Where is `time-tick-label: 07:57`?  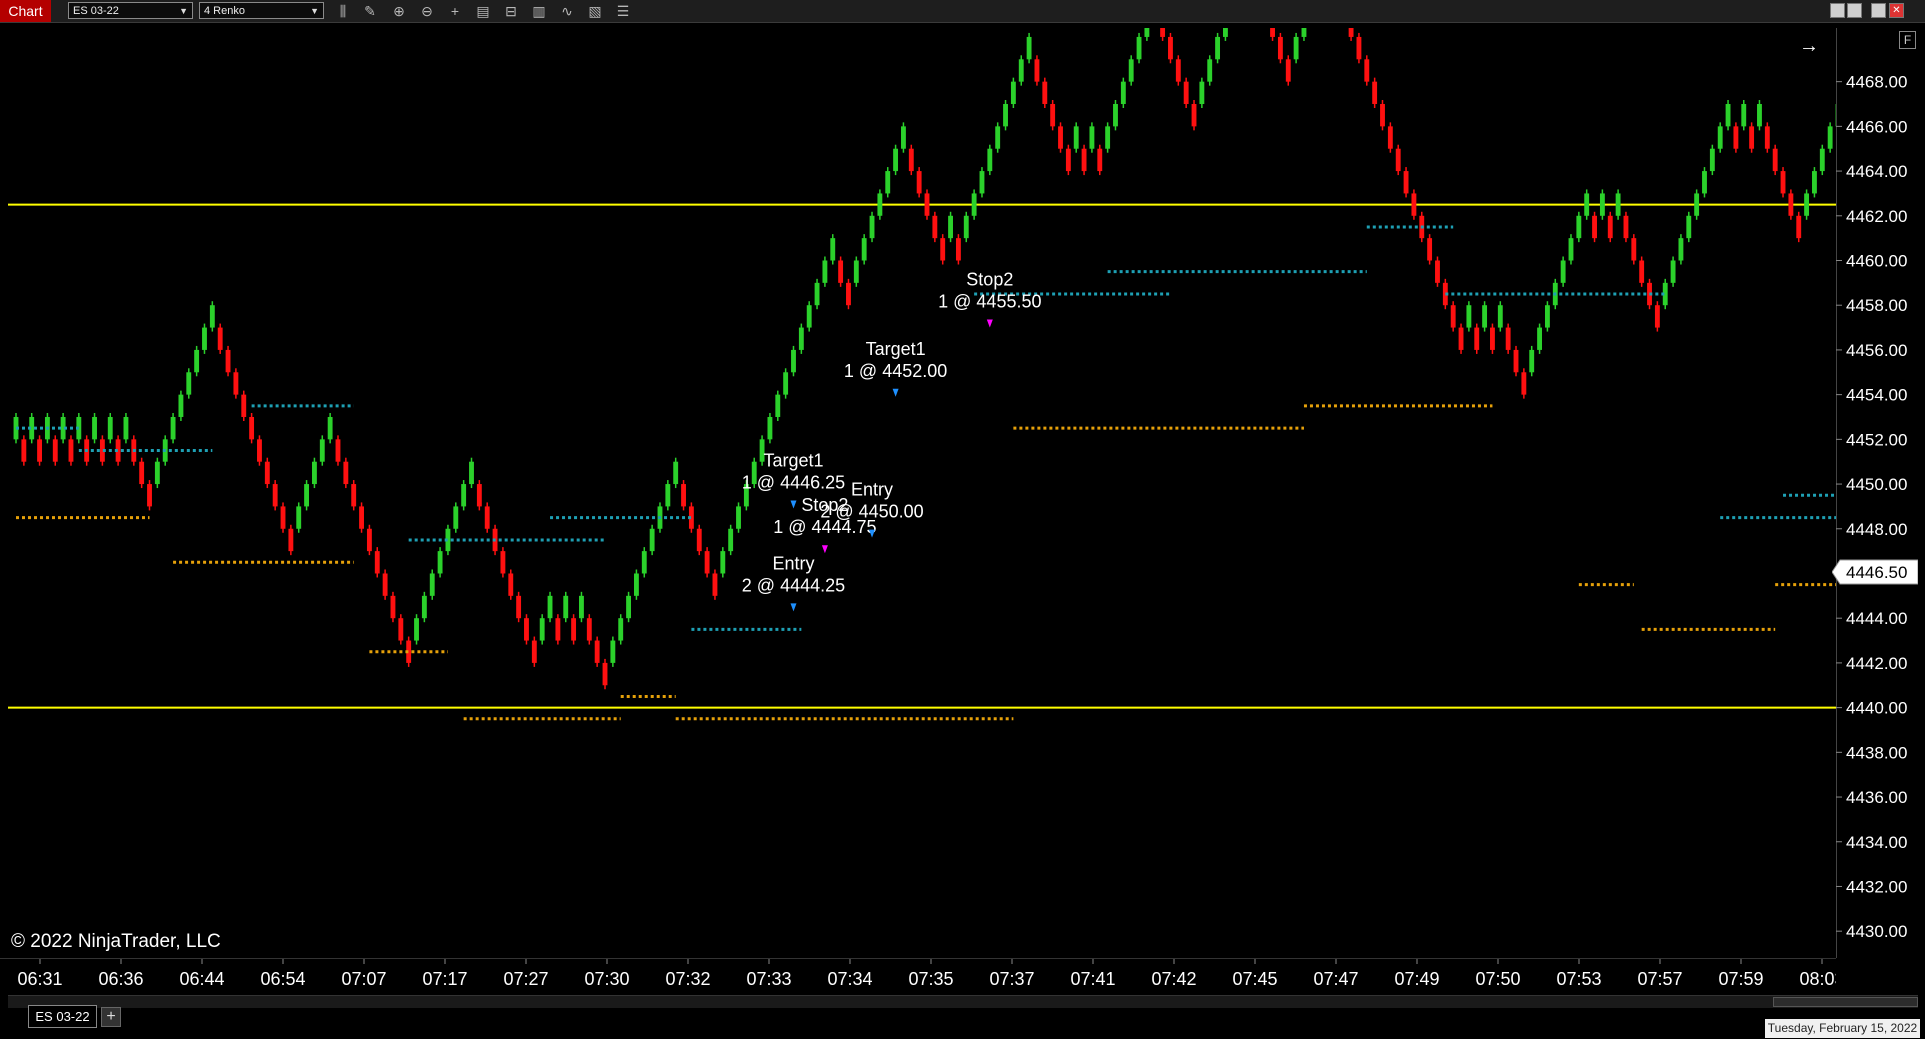
time-tick-label: 07:57 is located at coordinates (1659, 979).